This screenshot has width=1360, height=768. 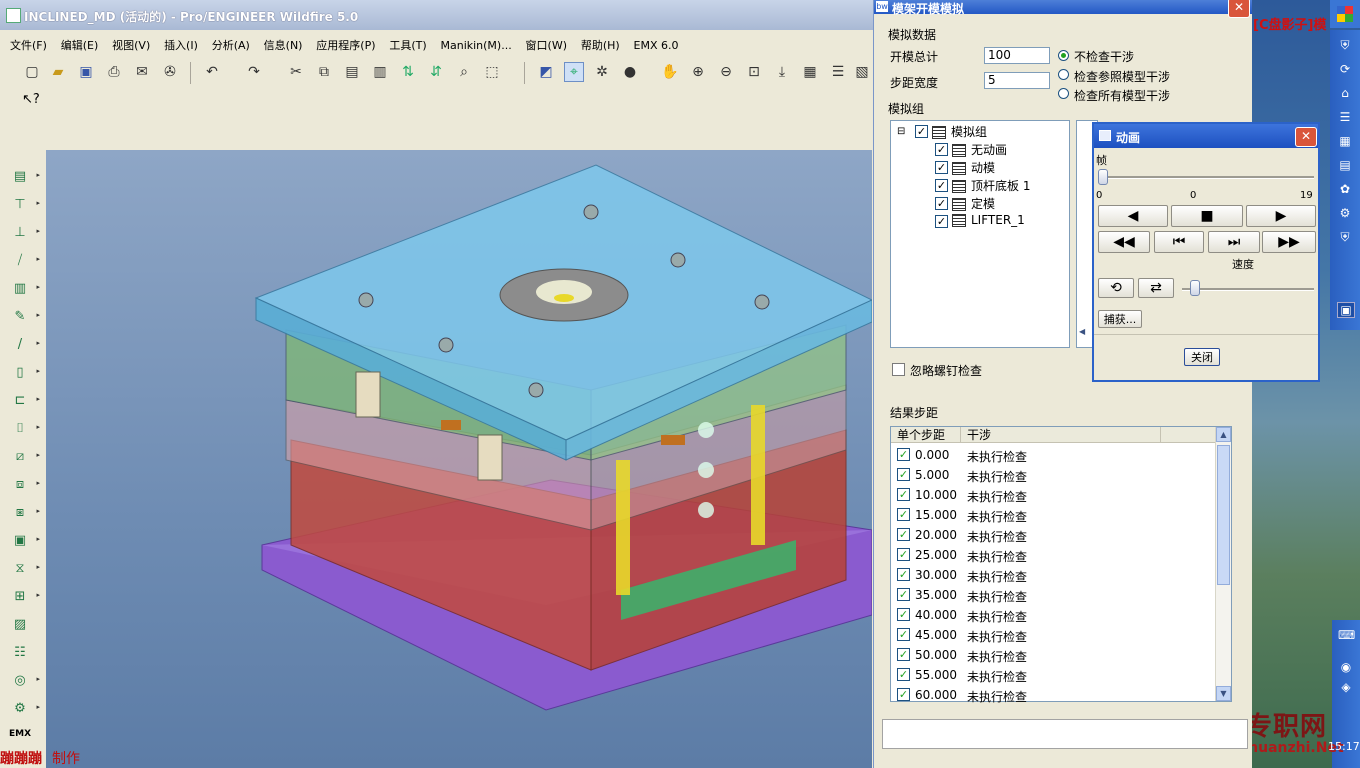 I want to click on cooling-icon: ⧄ ▸, so click(x=24, y=456).